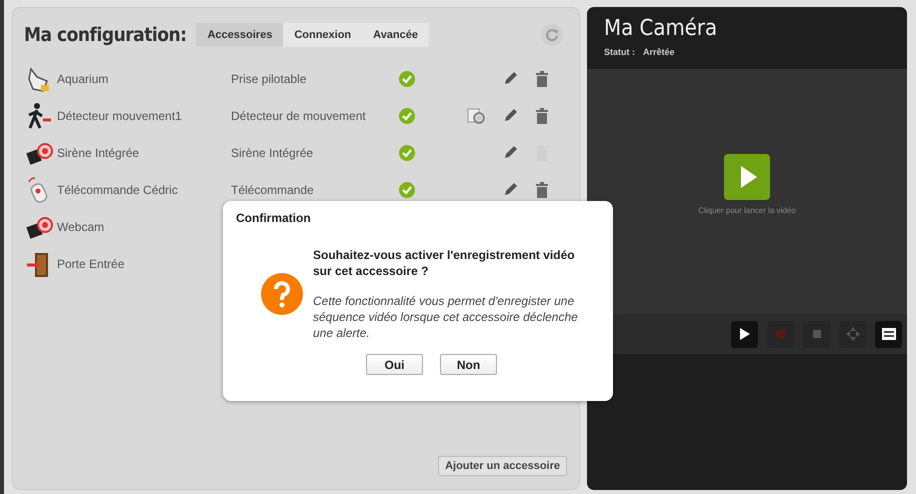  Describe the element at coordinates (272, 153) in the screenshot. I see `accessory-type: Sirène Intégrée` at that location.